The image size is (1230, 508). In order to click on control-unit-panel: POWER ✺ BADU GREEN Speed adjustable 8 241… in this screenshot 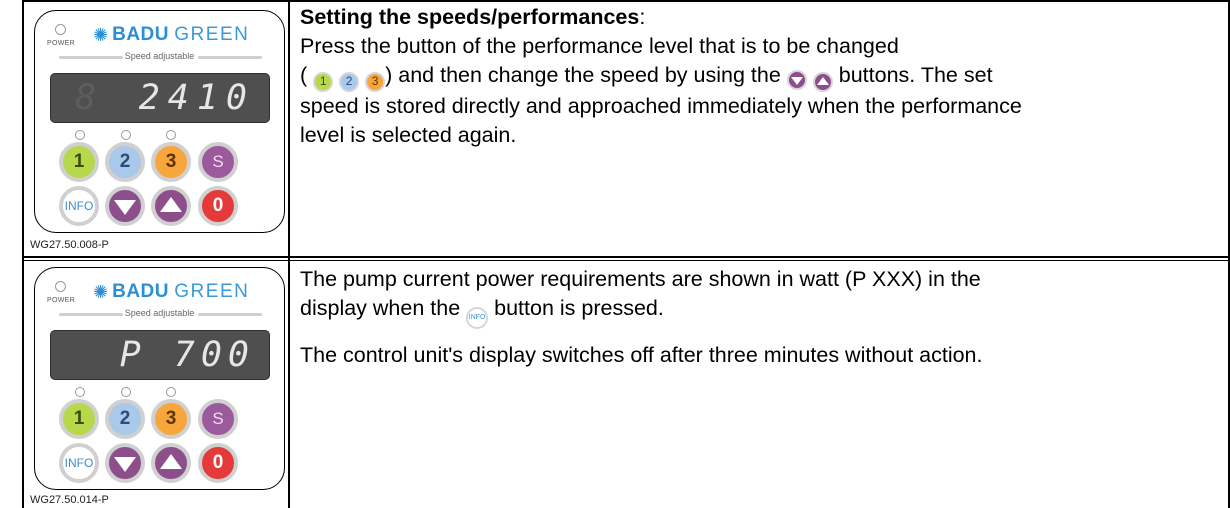, I will do `click(159, 121)`.